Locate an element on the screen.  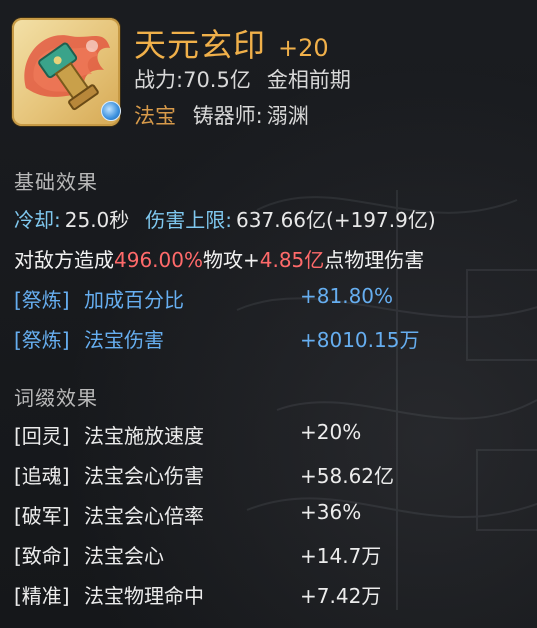
affix-value: +7.42万 is located at coordinates (341, 596).